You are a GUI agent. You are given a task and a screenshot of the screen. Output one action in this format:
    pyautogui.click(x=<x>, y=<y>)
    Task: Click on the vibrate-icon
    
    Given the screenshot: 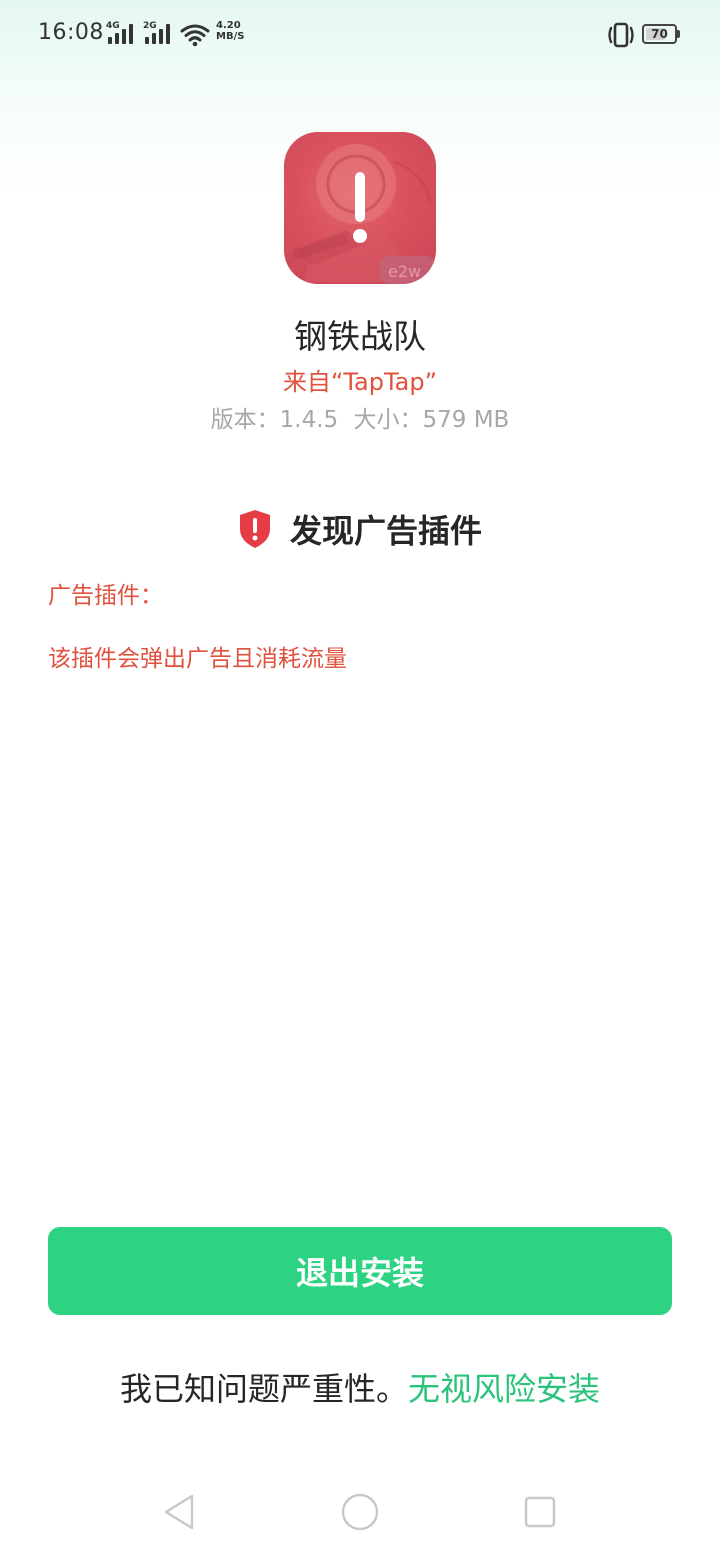 What is the action you would take?
    pyautogui.click(x=621, y=35)
    